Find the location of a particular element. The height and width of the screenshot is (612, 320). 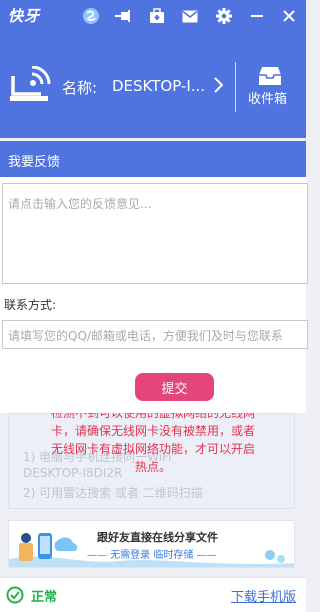

chevron-right-icon is located at coordinates (218, 87).